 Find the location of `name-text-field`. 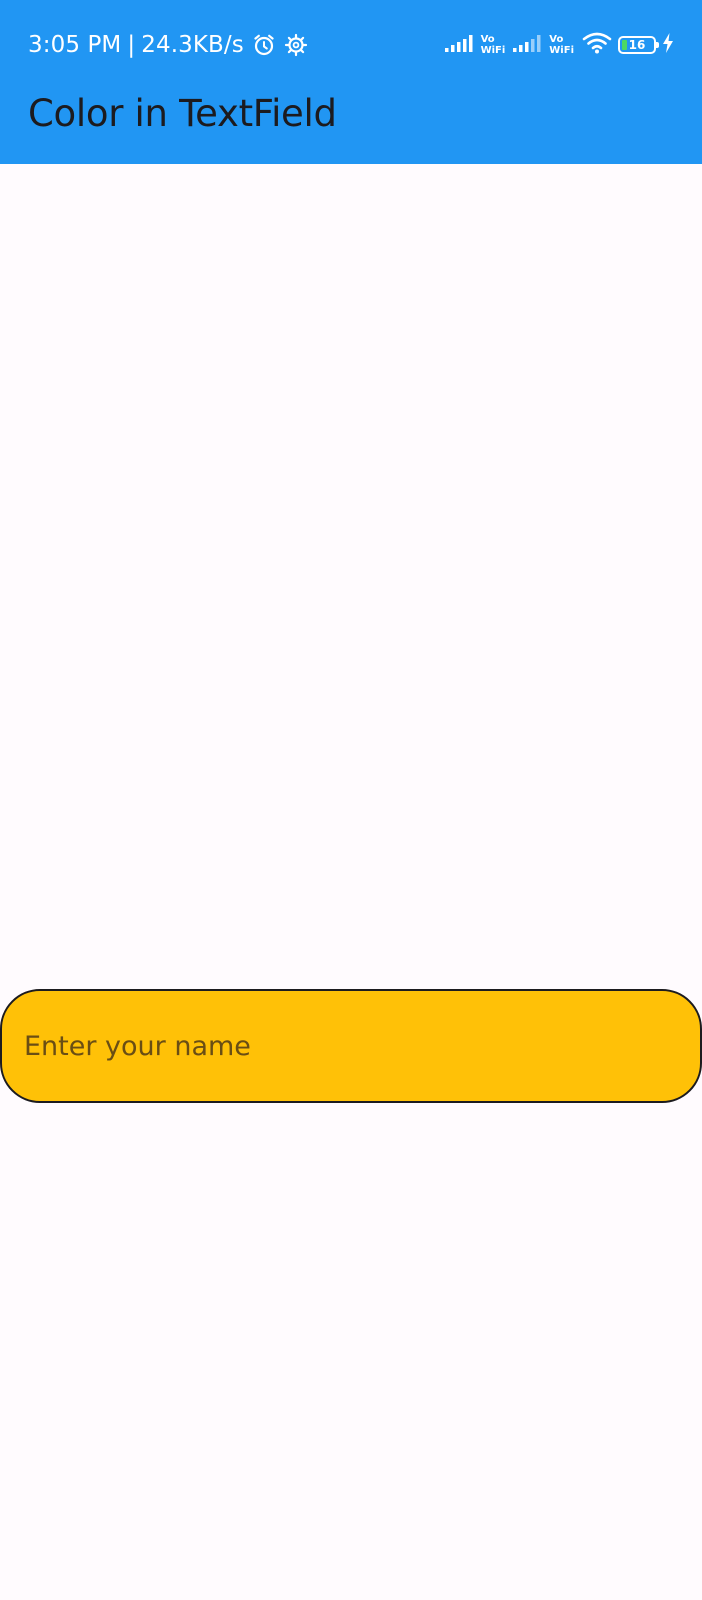

name-text-field is located at coordinates (351, 1046).